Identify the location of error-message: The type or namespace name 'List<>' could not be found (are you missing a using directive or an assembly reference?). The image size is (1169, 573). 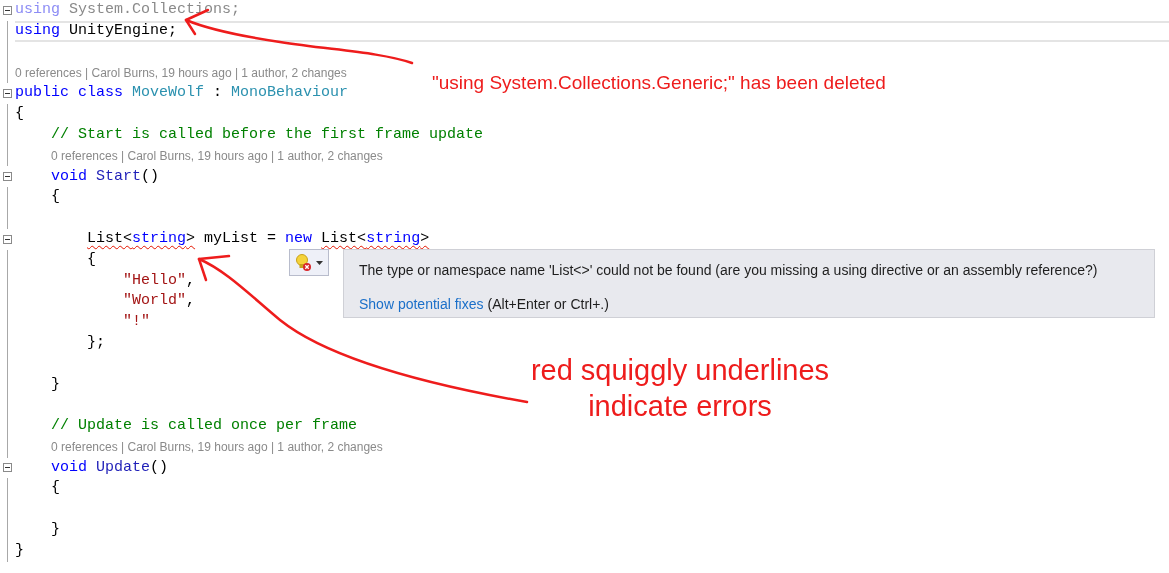
(729, 270).